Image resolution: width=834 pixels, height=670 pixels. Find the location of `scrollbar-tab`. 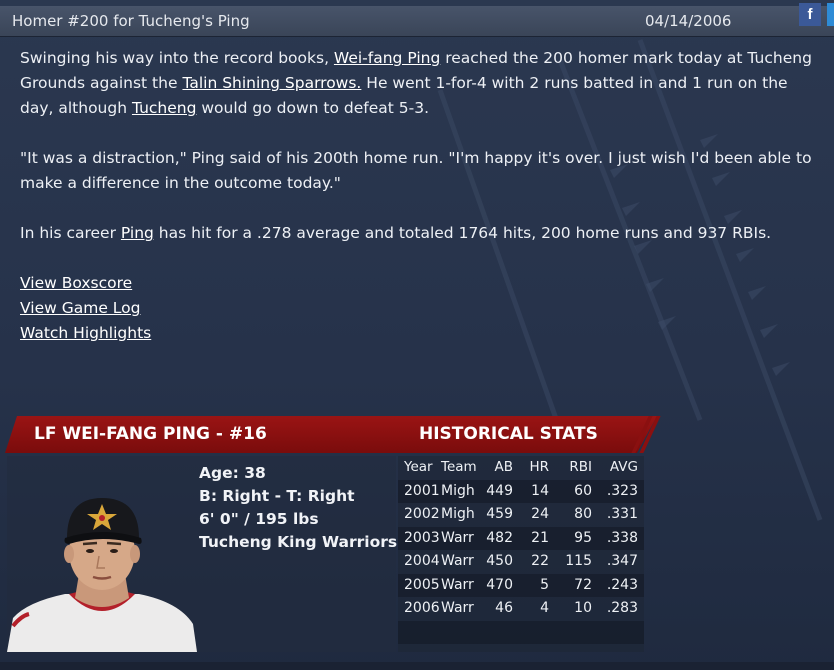

scrollbar-tab is located at coordinates (830, 14).